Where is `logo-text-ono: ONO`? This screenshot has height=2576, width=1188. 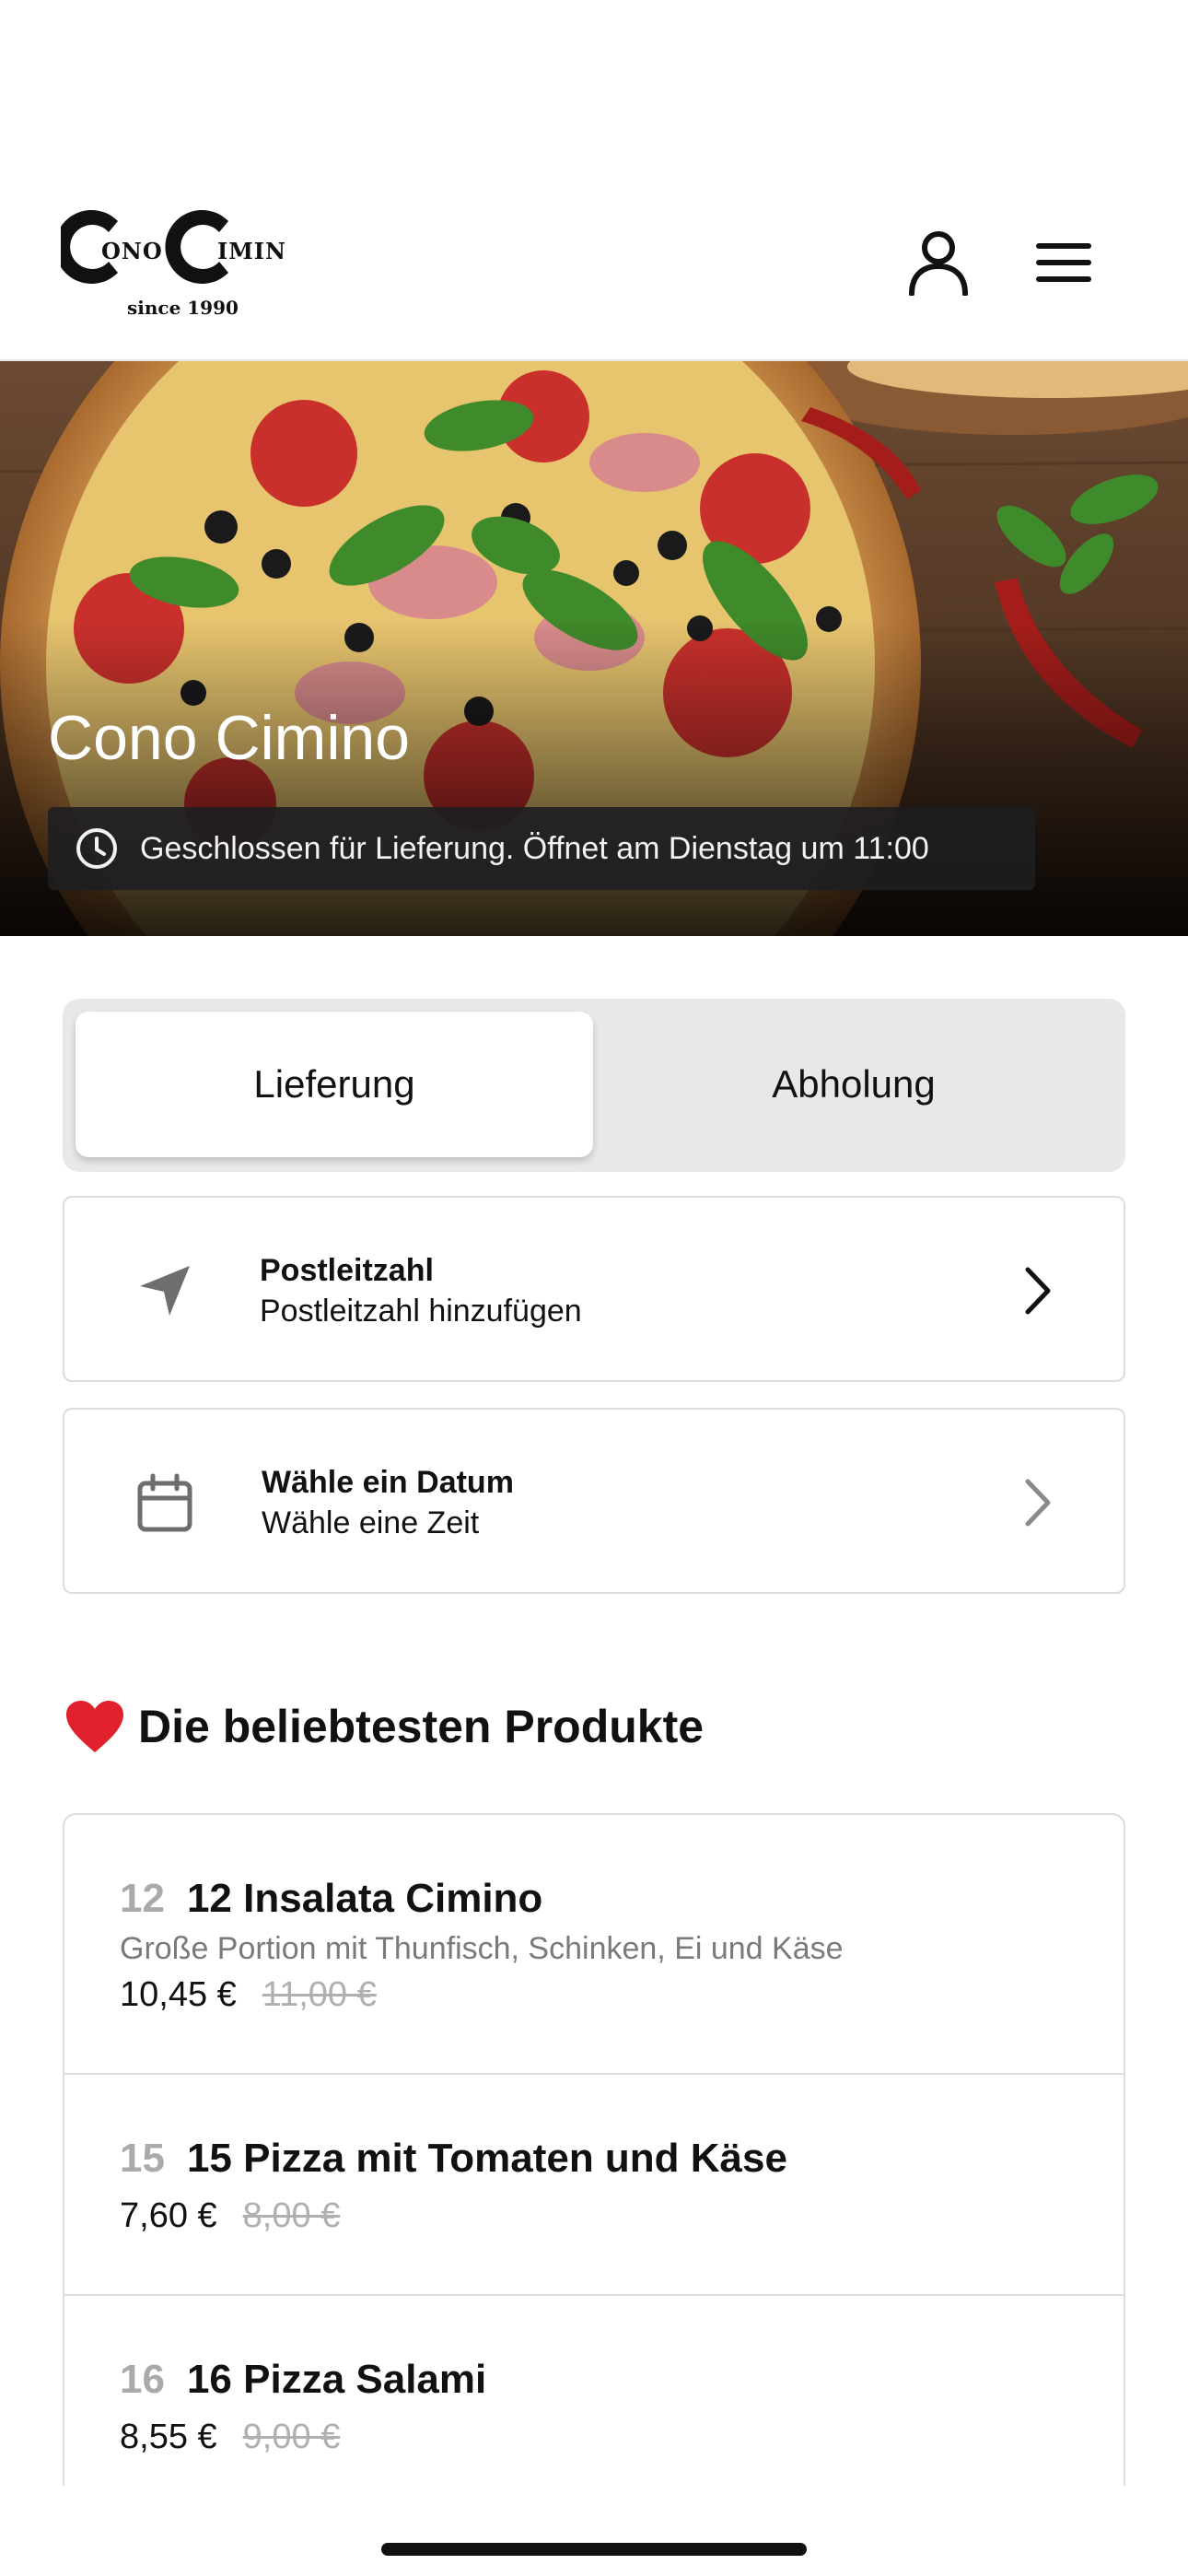 logo-text-ono: ONO is located at coordinates (132, 251).